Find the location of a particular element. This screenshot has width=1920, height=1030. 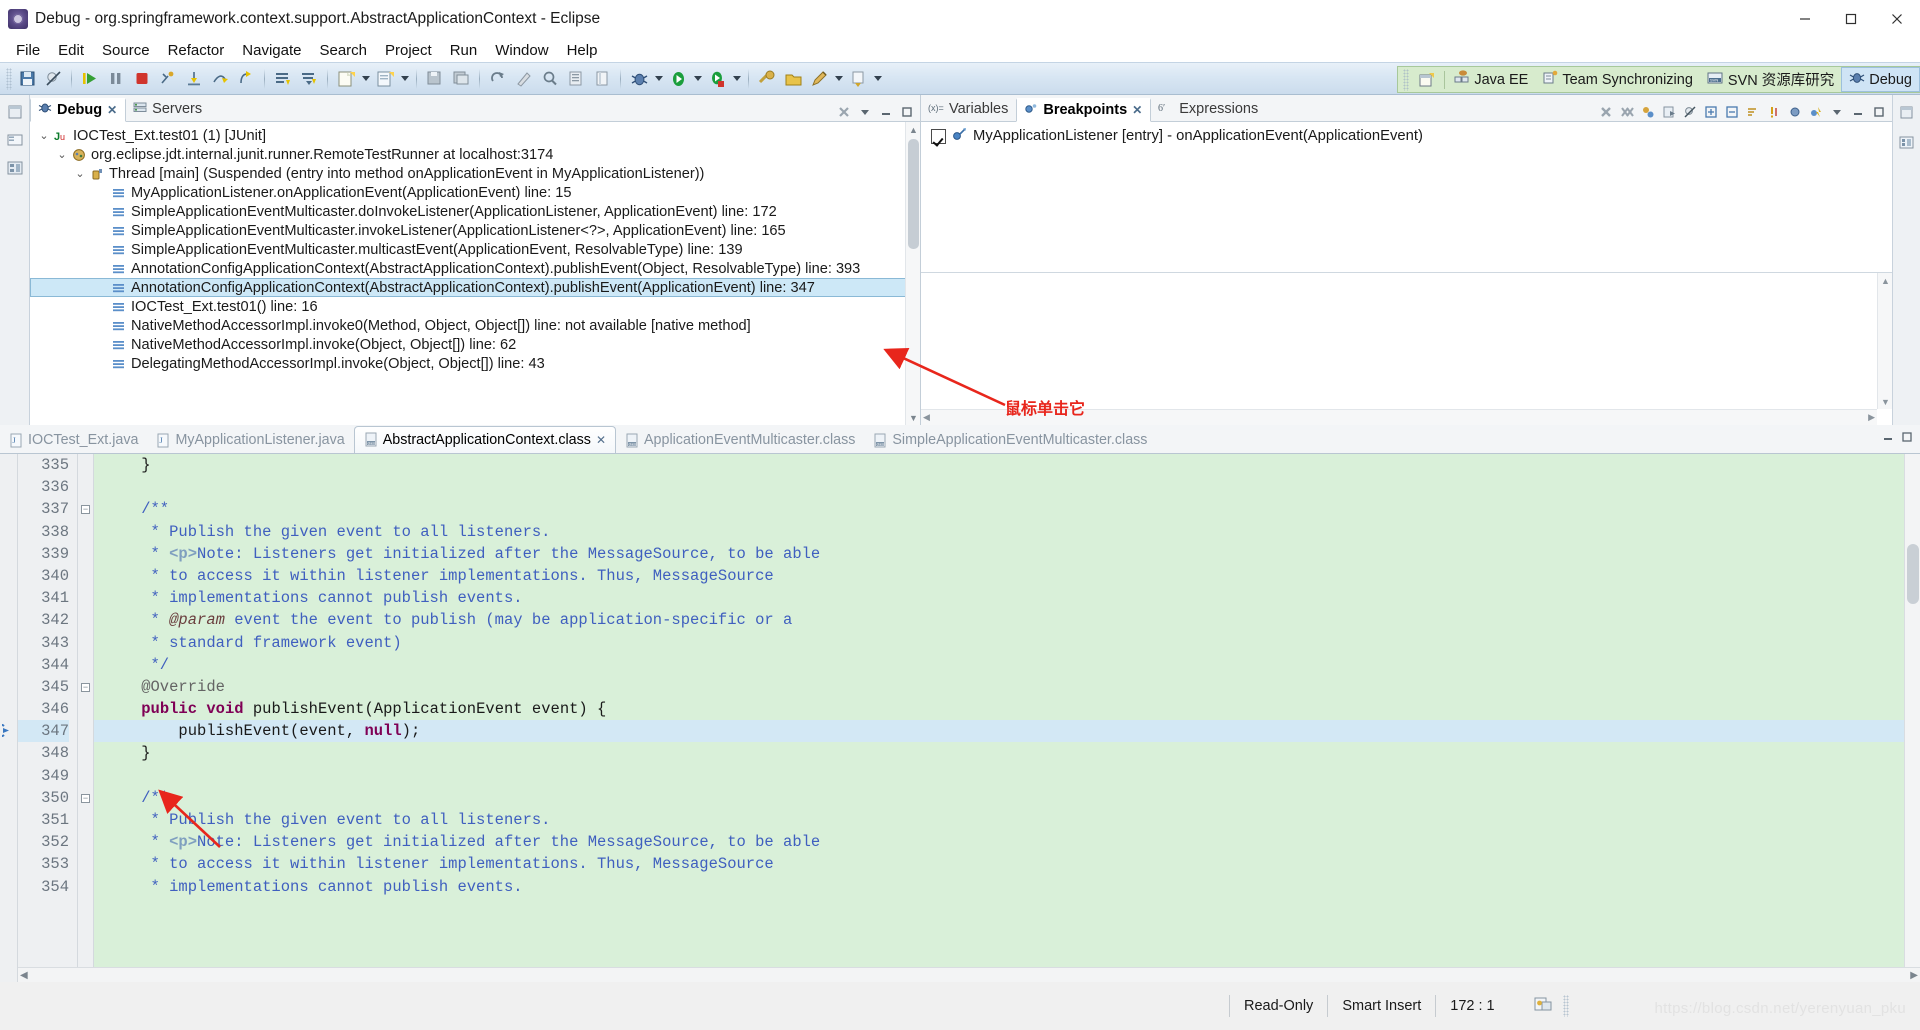

code-line: * standard framework event) is located at coordinates (999, 643).